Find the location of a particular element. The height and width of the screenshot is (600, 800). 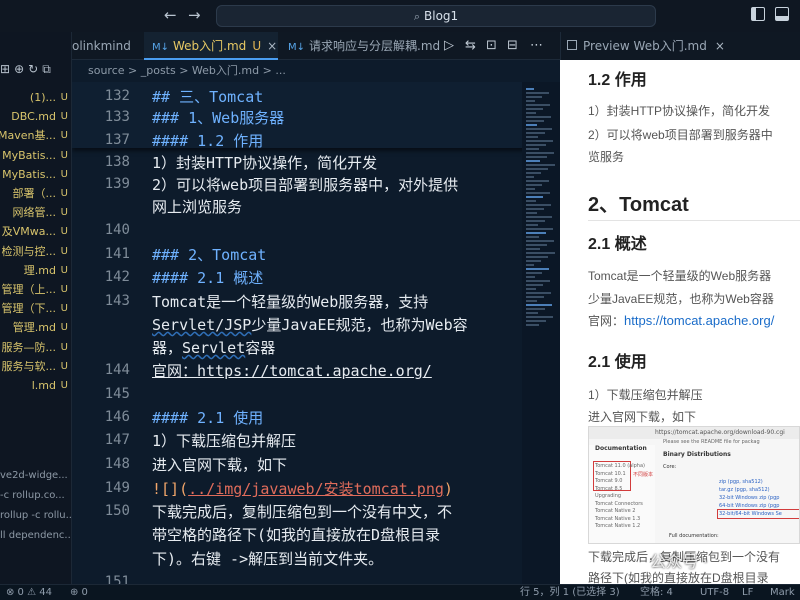

file-name: 管理.md is located at coordinates (34, 328).